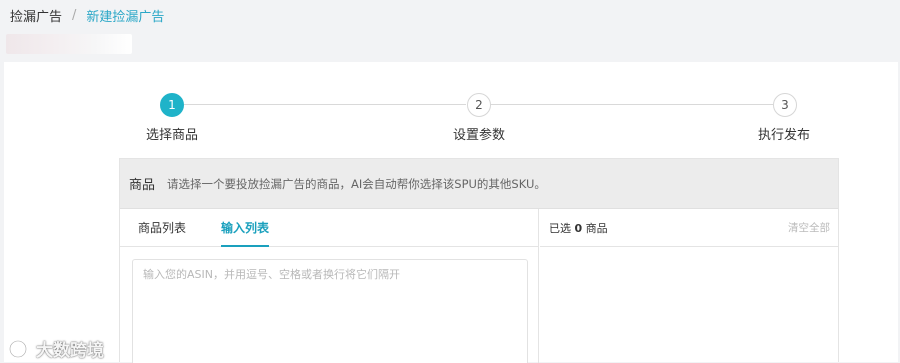 This screenshot has height=363, width=900. I want to click on breadcrumb-current: 新建捡漏广告, so click(125, 17).